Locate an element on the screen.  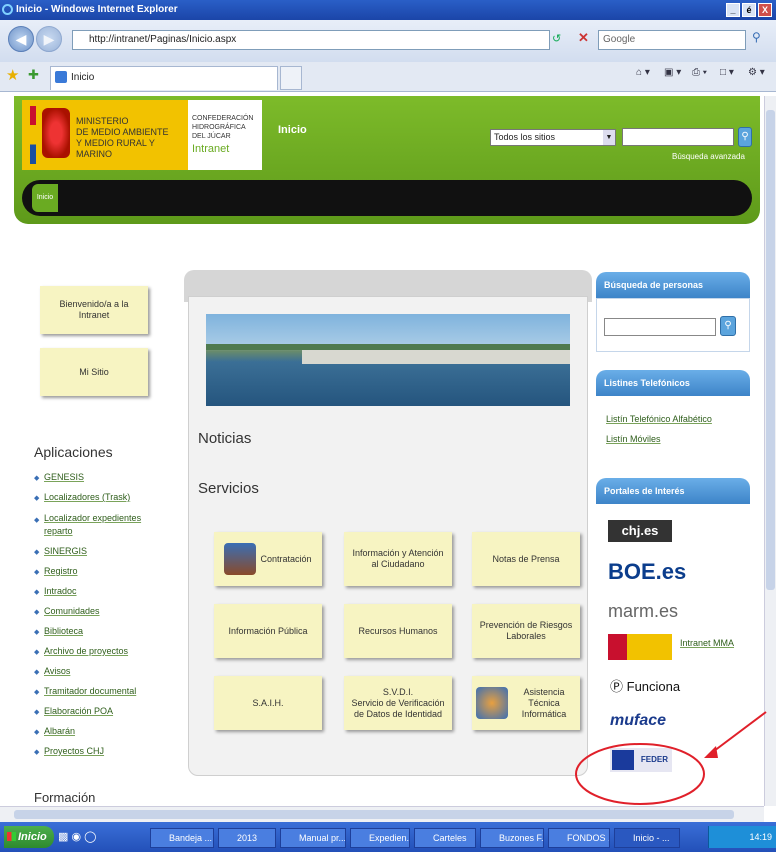
intranet-mma-link: Intranet MMA is located at coordinates (707, 643).